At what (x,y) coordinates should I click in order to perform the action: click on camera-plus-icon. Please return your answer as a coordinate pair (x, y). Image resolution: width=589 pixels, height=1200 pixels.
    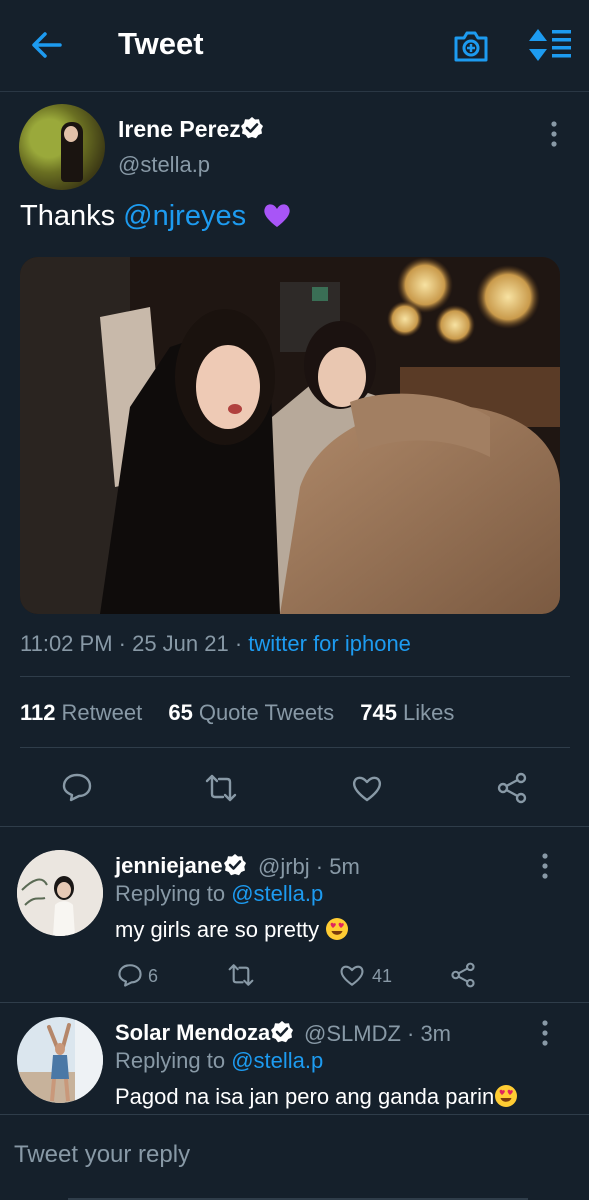
    Looking at the image, I should click on (471, 46).